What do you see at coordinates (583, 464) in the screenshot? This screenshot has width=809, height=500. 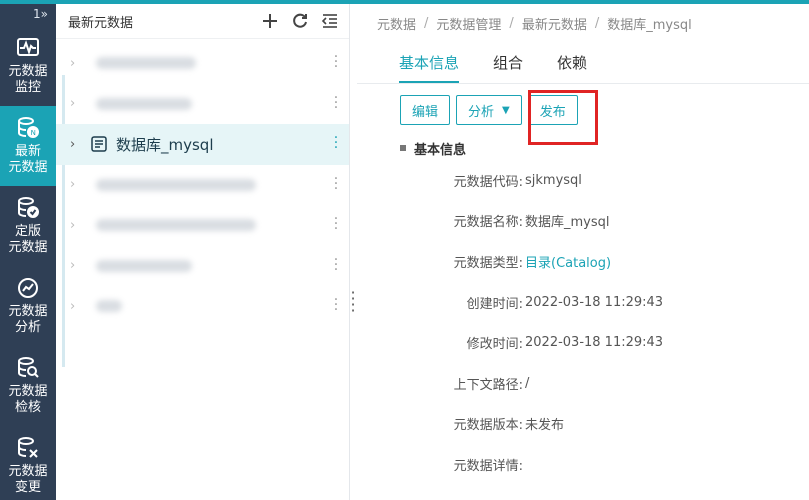 I see `field-details: 元数据详情:` at bounding box center [583, 464].